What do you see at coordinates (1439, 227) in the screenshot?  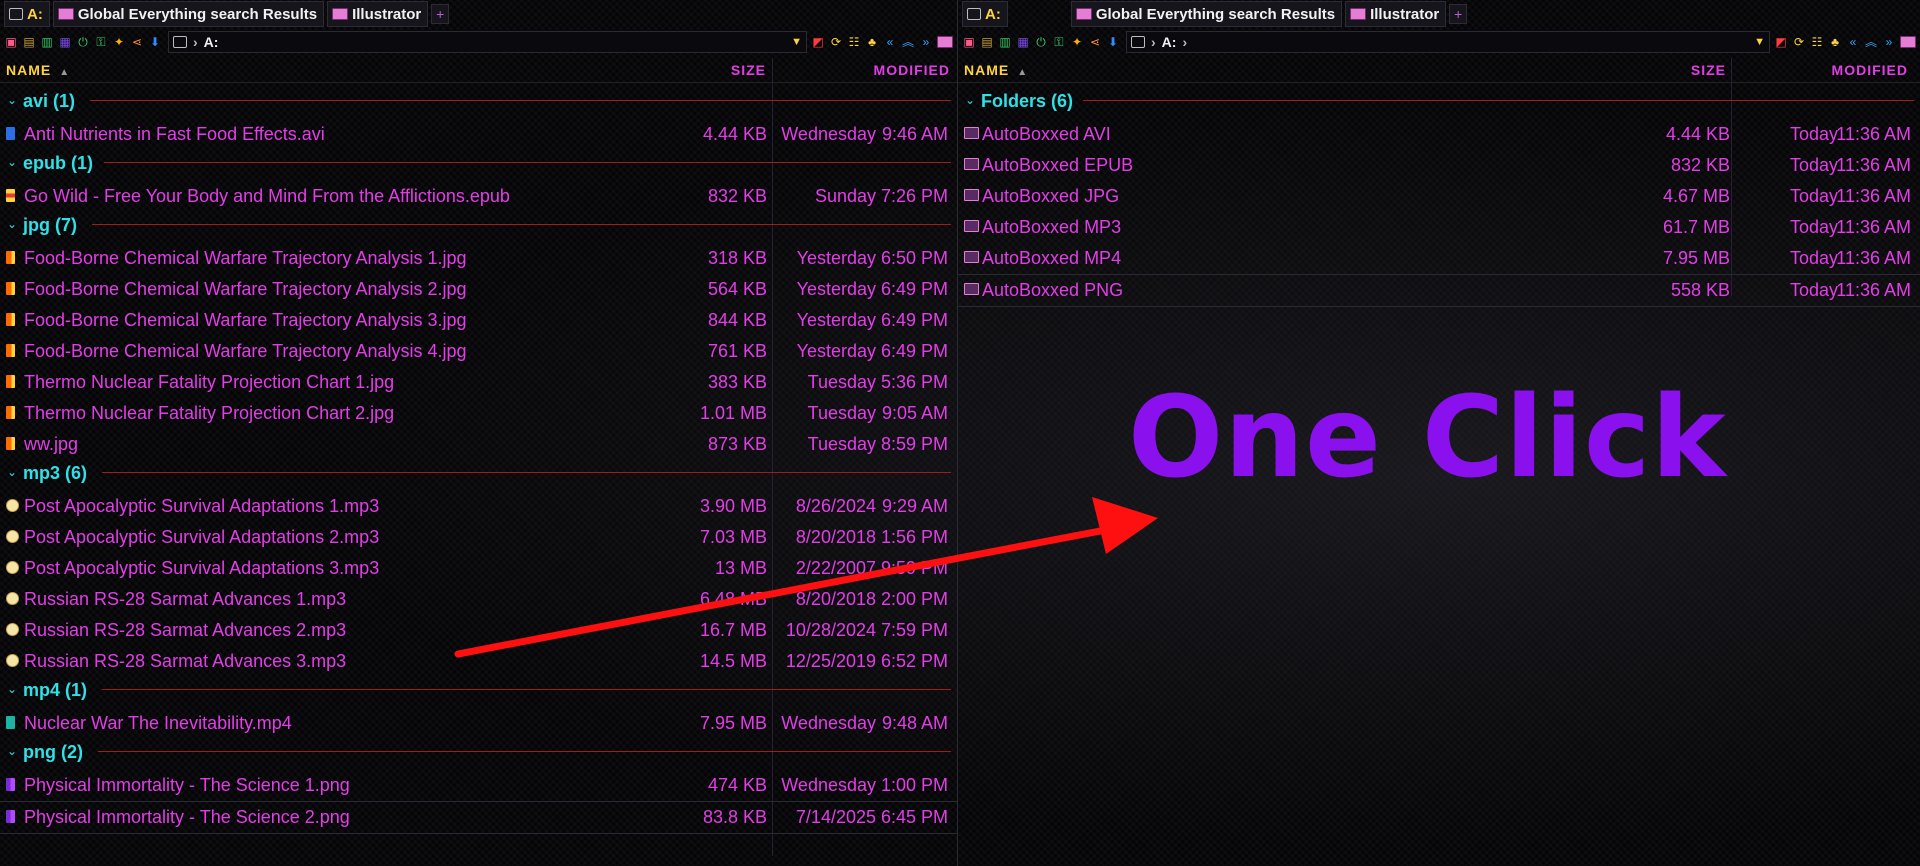 I see `list-item: AutoBoxxed MP3 61.7 MB Today 11:36 AM` at bounding box center [1439, 227].